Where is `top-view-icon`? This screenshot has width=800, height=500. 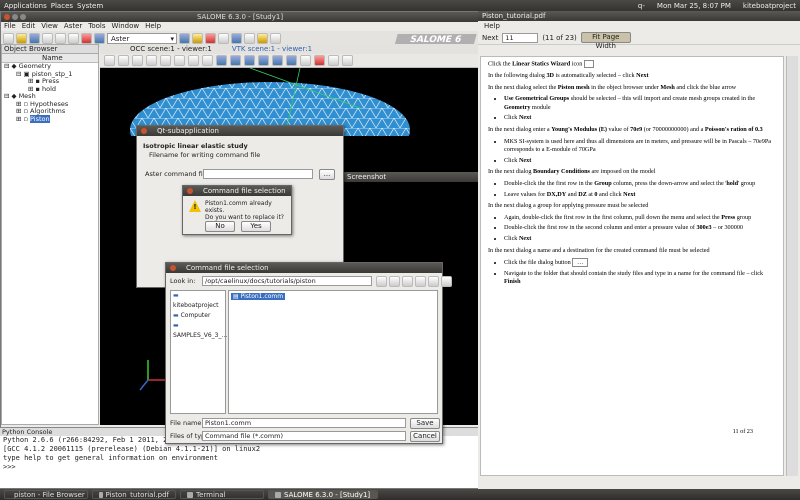
top-view-icon is located at coordinates (249, 60).